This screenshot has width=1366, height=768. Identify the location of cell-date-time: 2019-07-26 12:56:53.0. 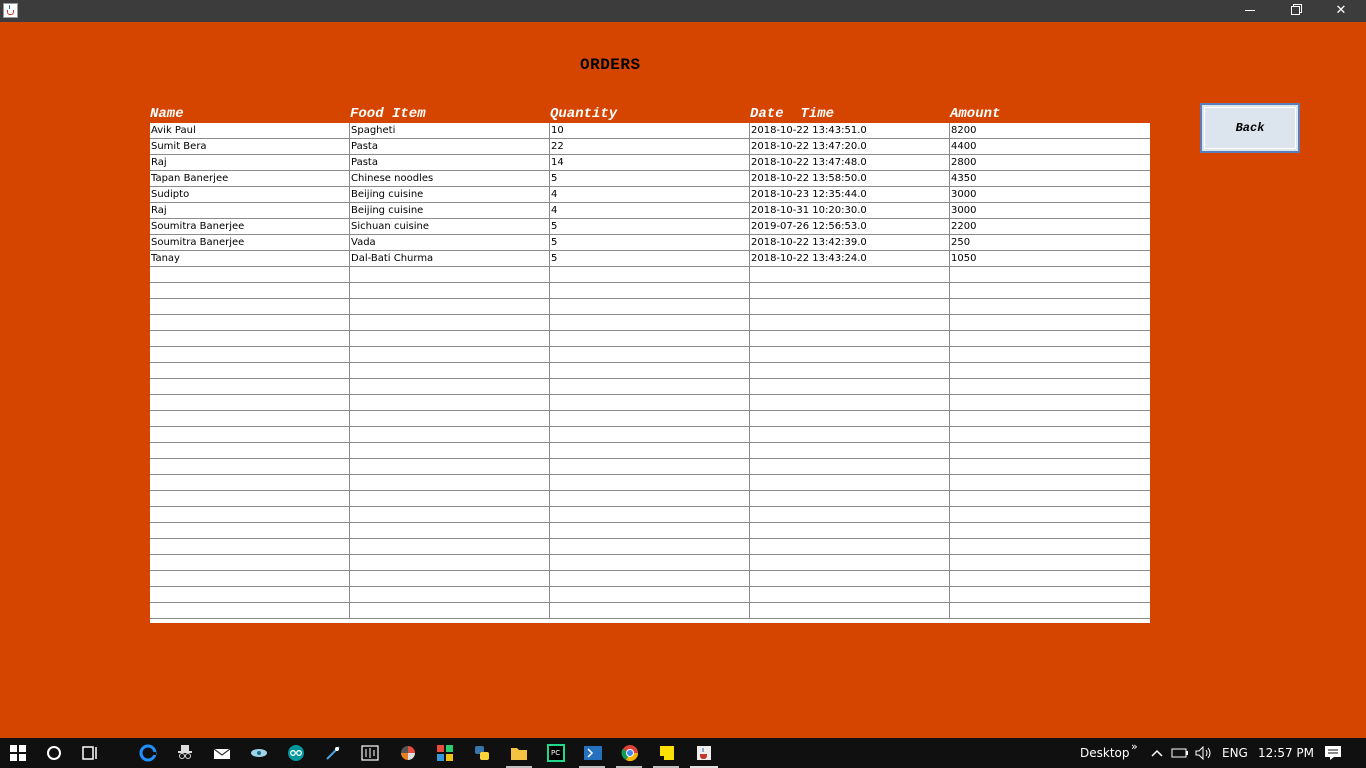
(850, 226).